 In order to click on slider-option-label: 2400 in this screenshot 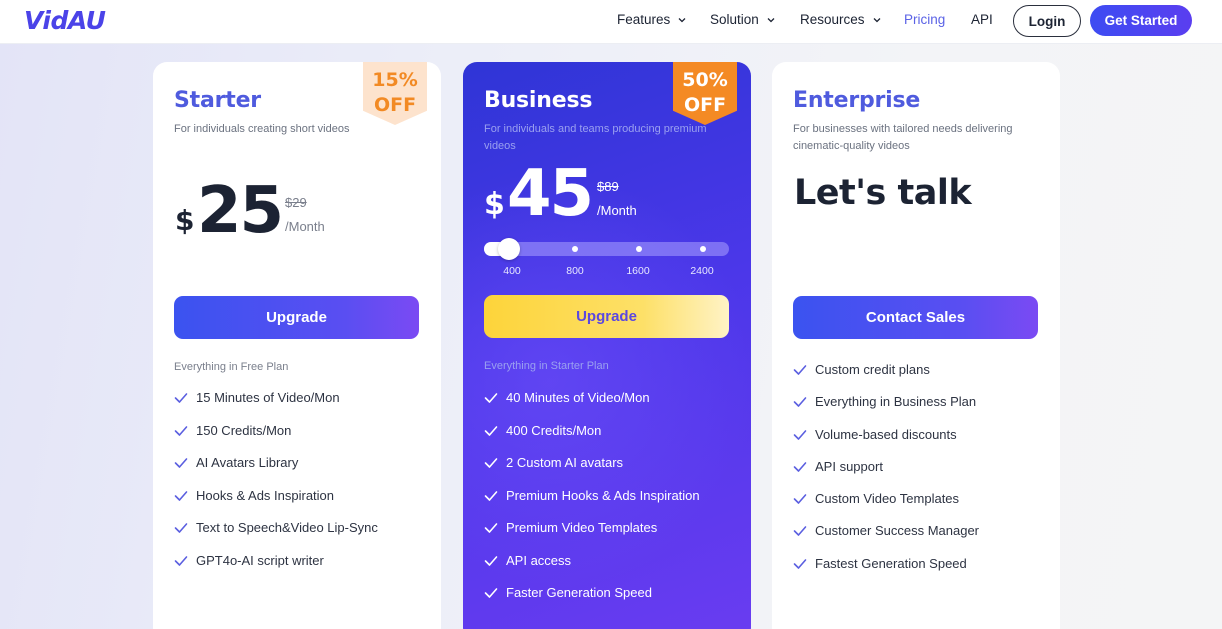, I will do `click(702, 271)`.